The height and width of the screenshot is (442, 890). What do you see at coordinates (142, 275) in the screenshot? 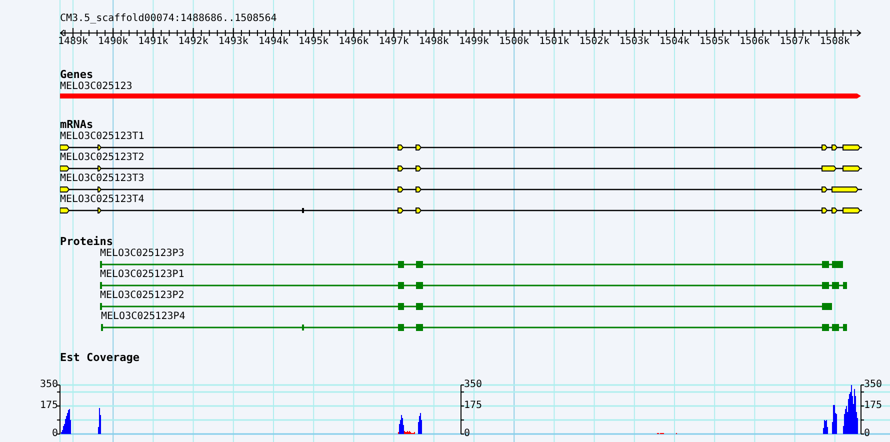
I see `feature-label: MELO3C025123P1` at bounding box center [142, 275].